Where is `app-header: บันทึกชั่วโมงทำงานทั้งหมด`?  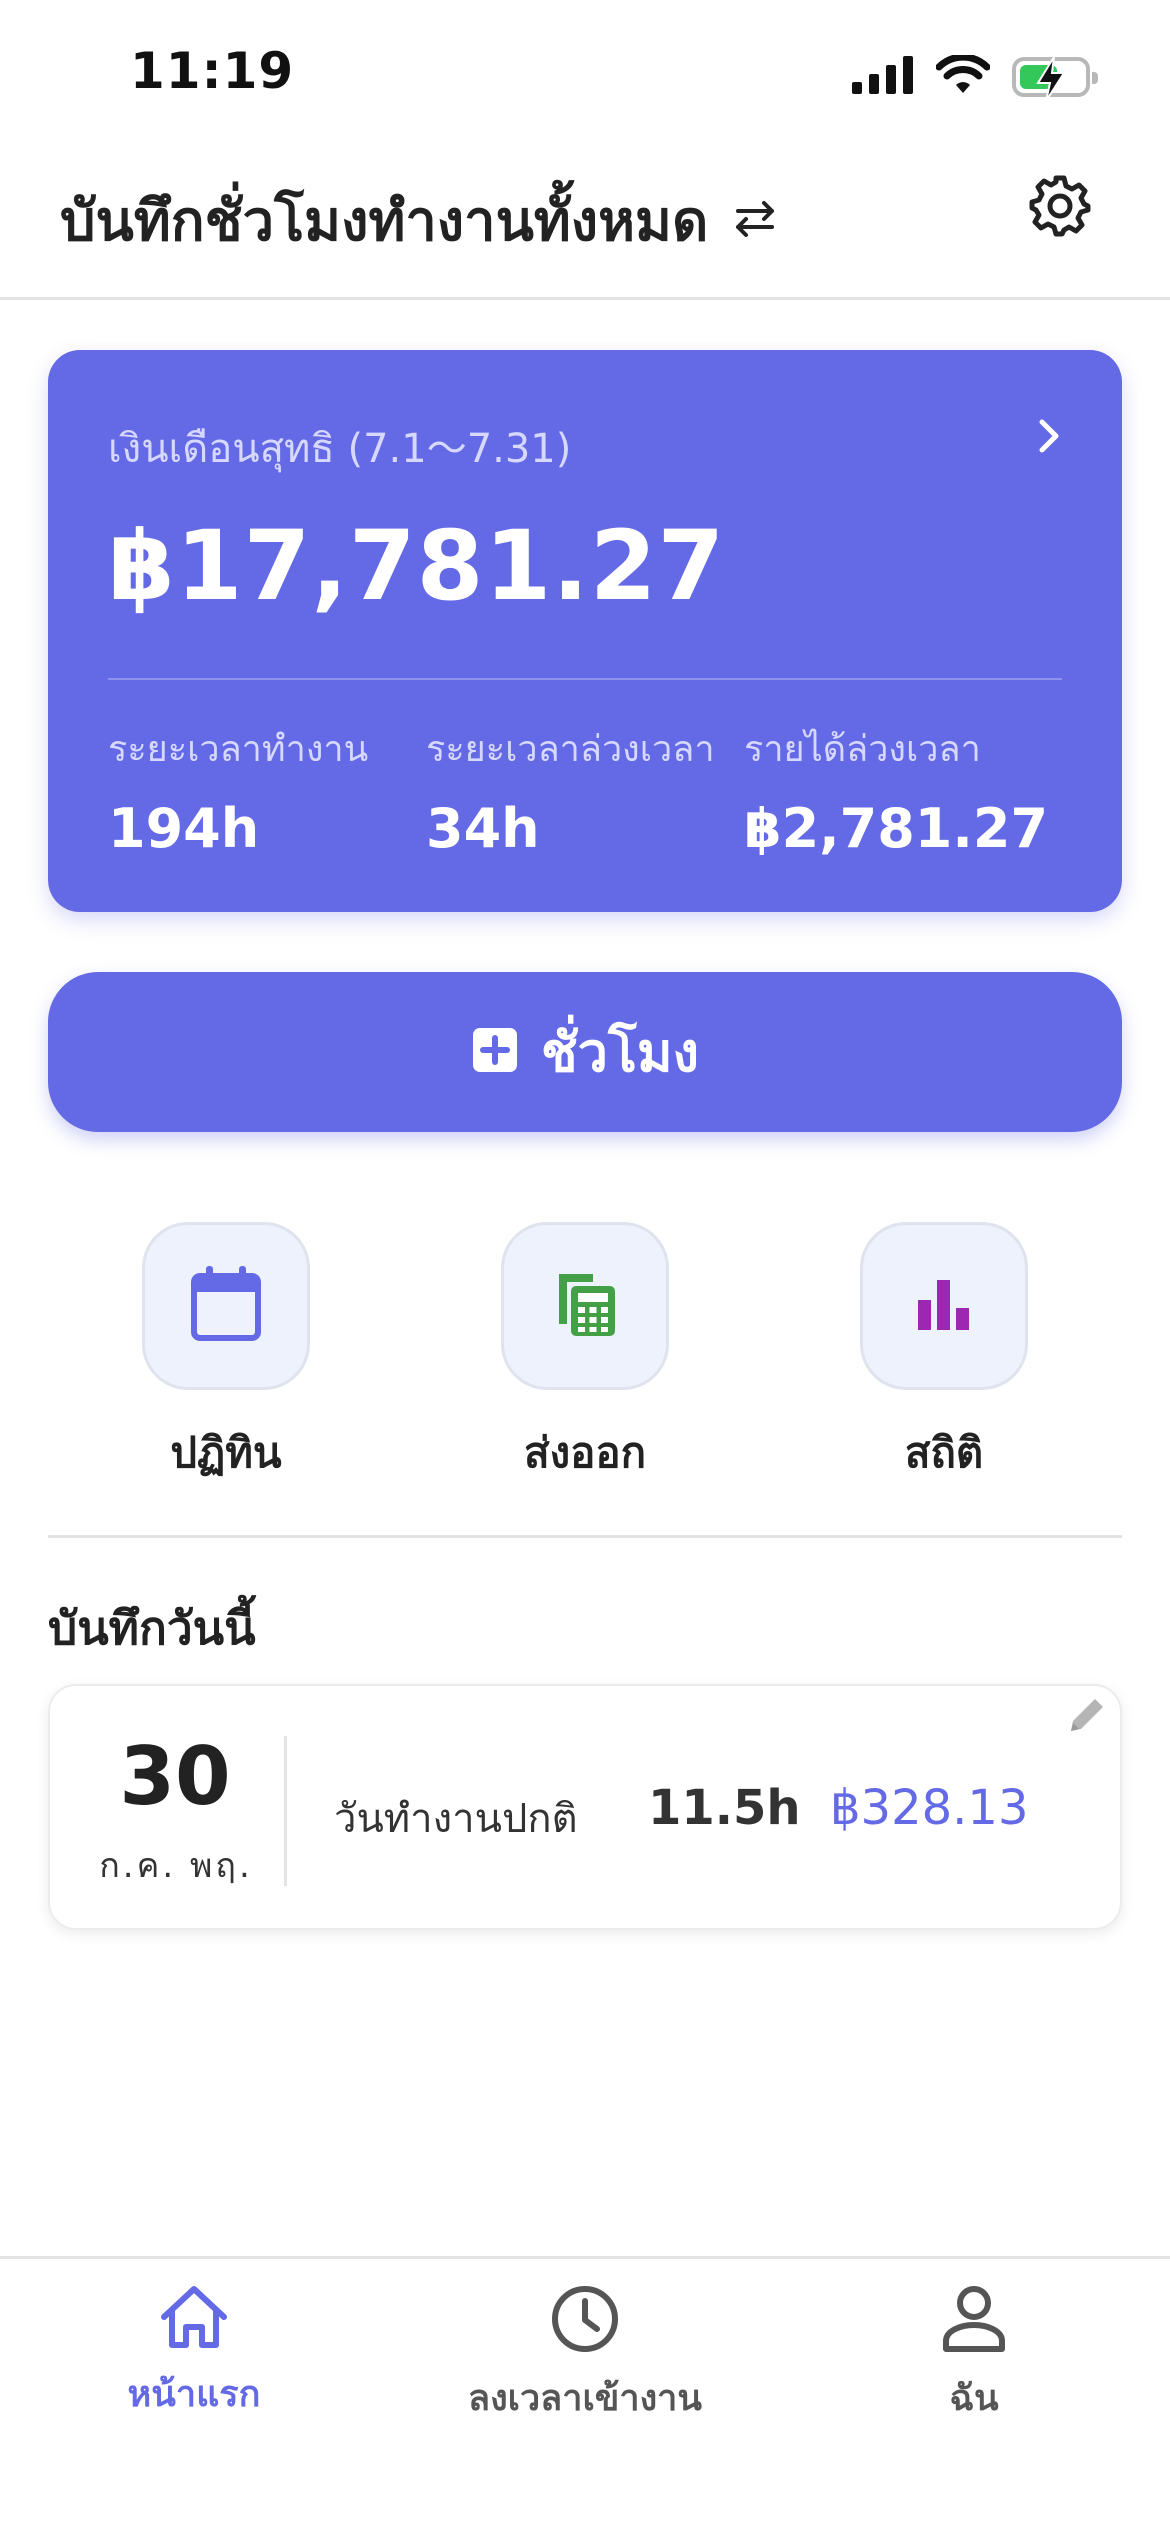 app-header: บันทึกชั่วโมงทำงานทั้งหมด is located at coordinates (585, 225).